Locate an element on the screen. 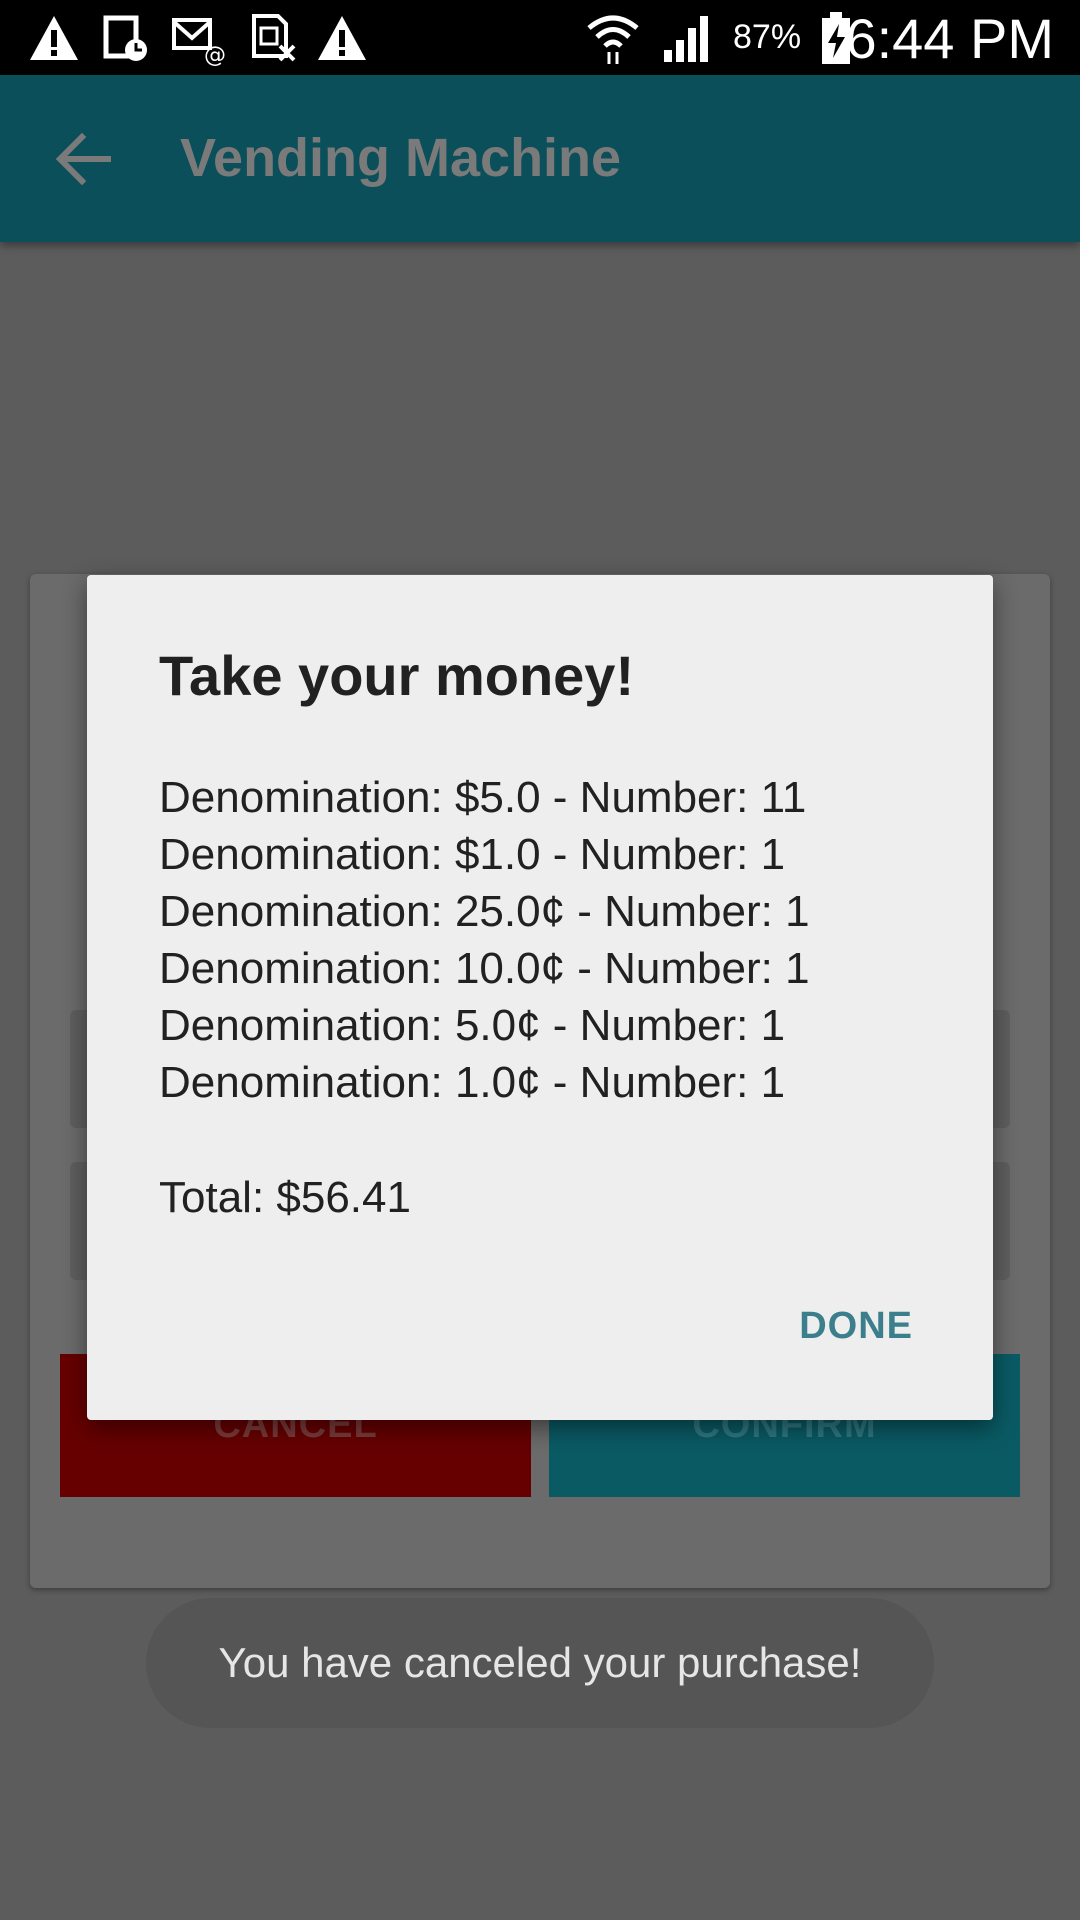 This screenshot has height=1920, width=1080. dialog-title: Take your money! is located at coordinates (397, 675).